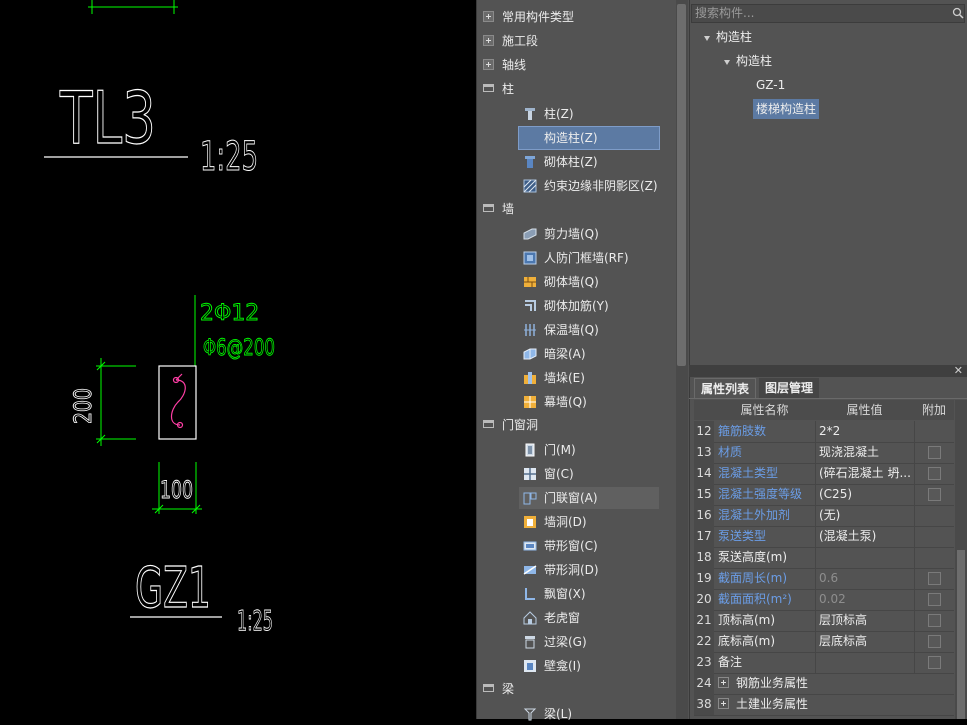  Describe the element at coordinates (789, 388) in the screenshot. I see `tab-layer-management: 图层管理` at that location.